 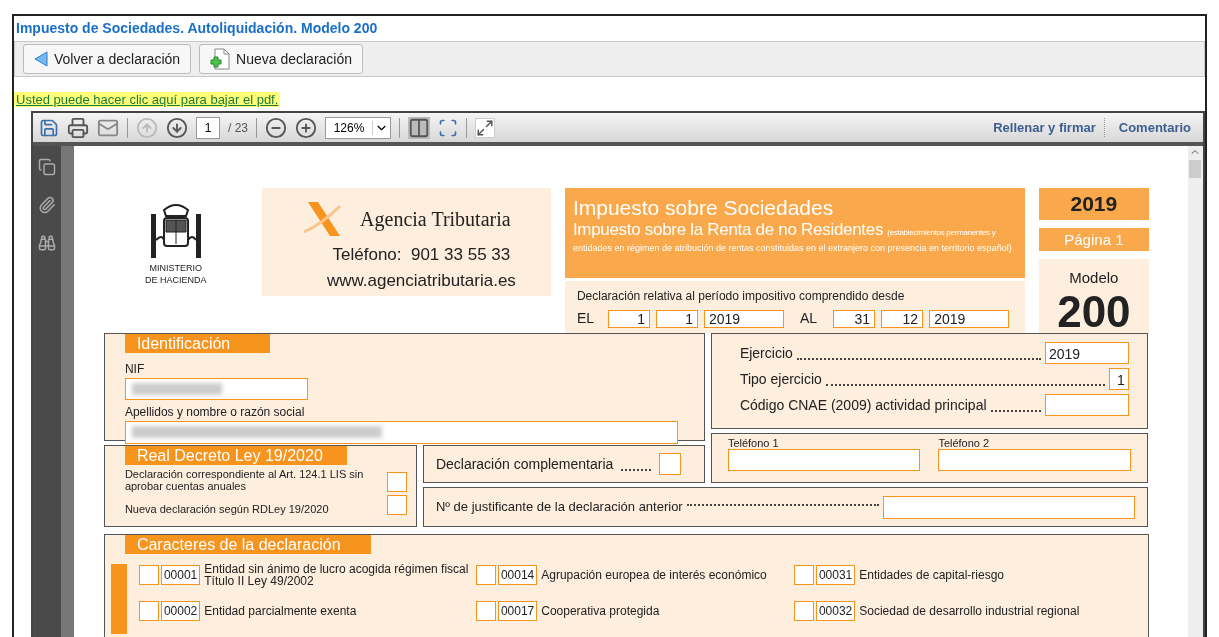 What do you see at coordinates (863, 405) in the screenshot?
I see `field-label: Código CNAE (2009) actividad principal` at bounding box center [863, 405].